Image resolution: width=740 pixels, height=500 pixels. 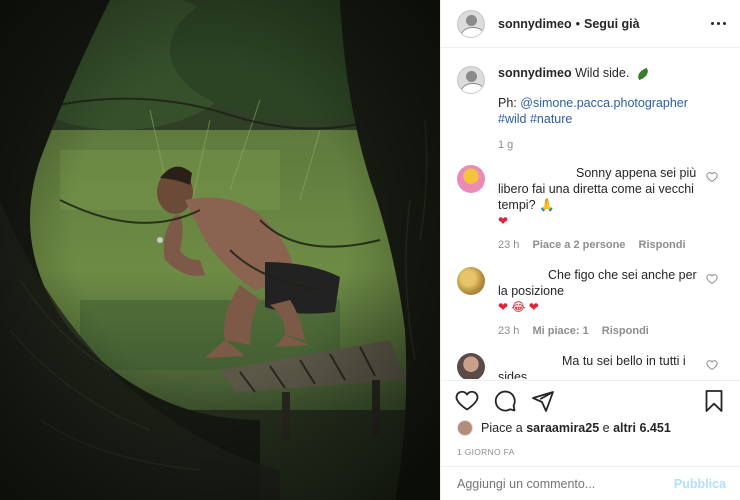 What do you see at coordinates (700, 484) in the screenshot?
I see `publish-button: Pubblica` at bounding box center [700, 484].